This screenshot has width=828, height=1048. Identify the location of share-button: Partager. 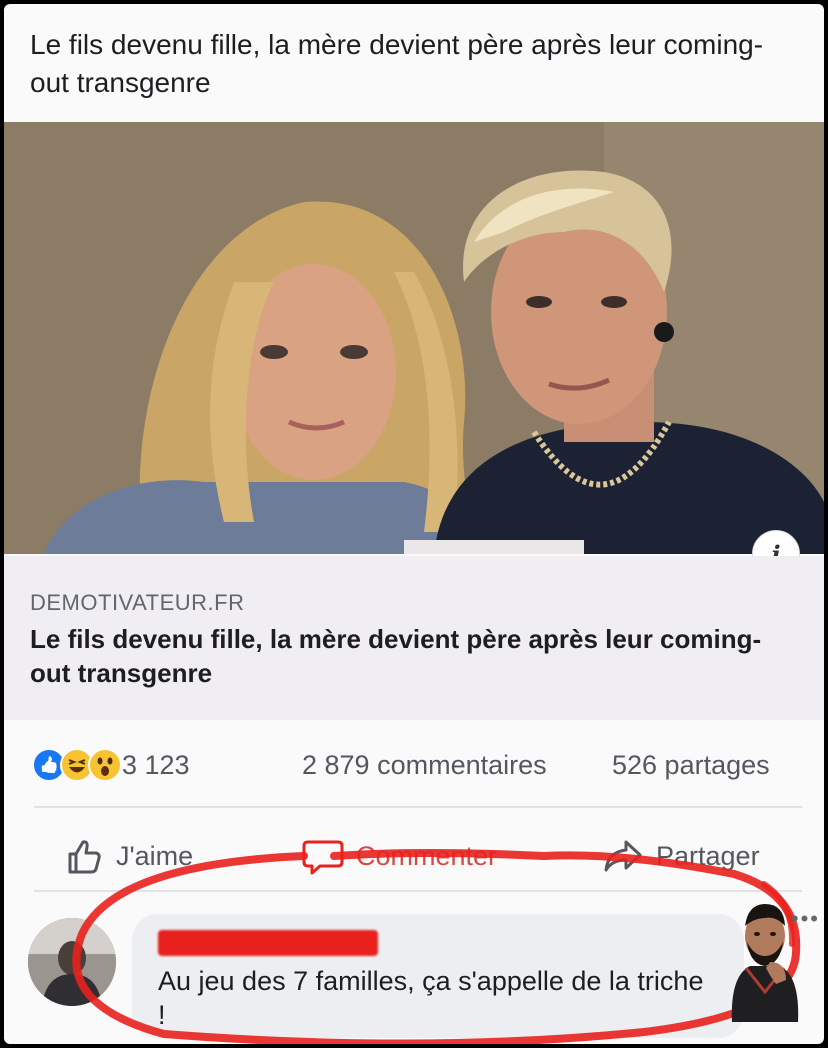
(681, 856).